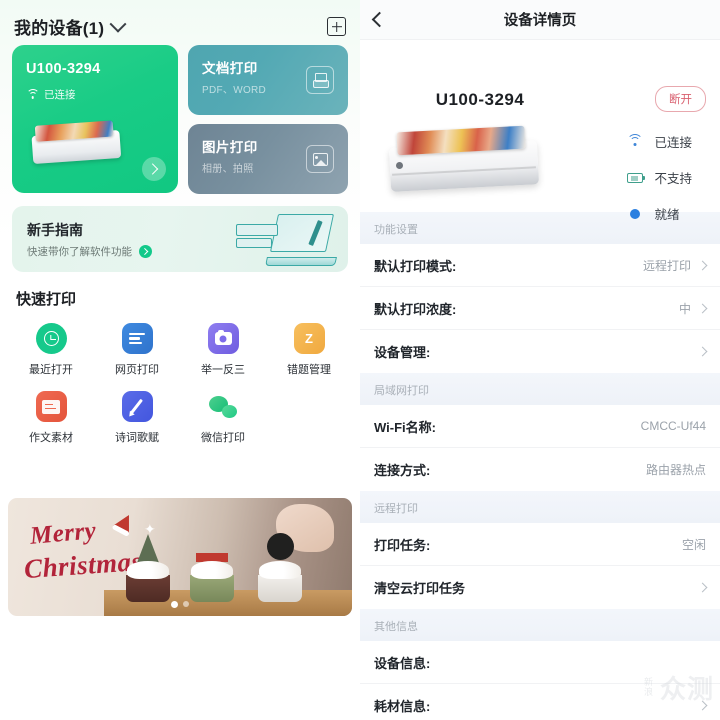  Describe the element at coordinates (63, 533) in the screenshot. I see `promo-banner-line1: Merry` at that location.